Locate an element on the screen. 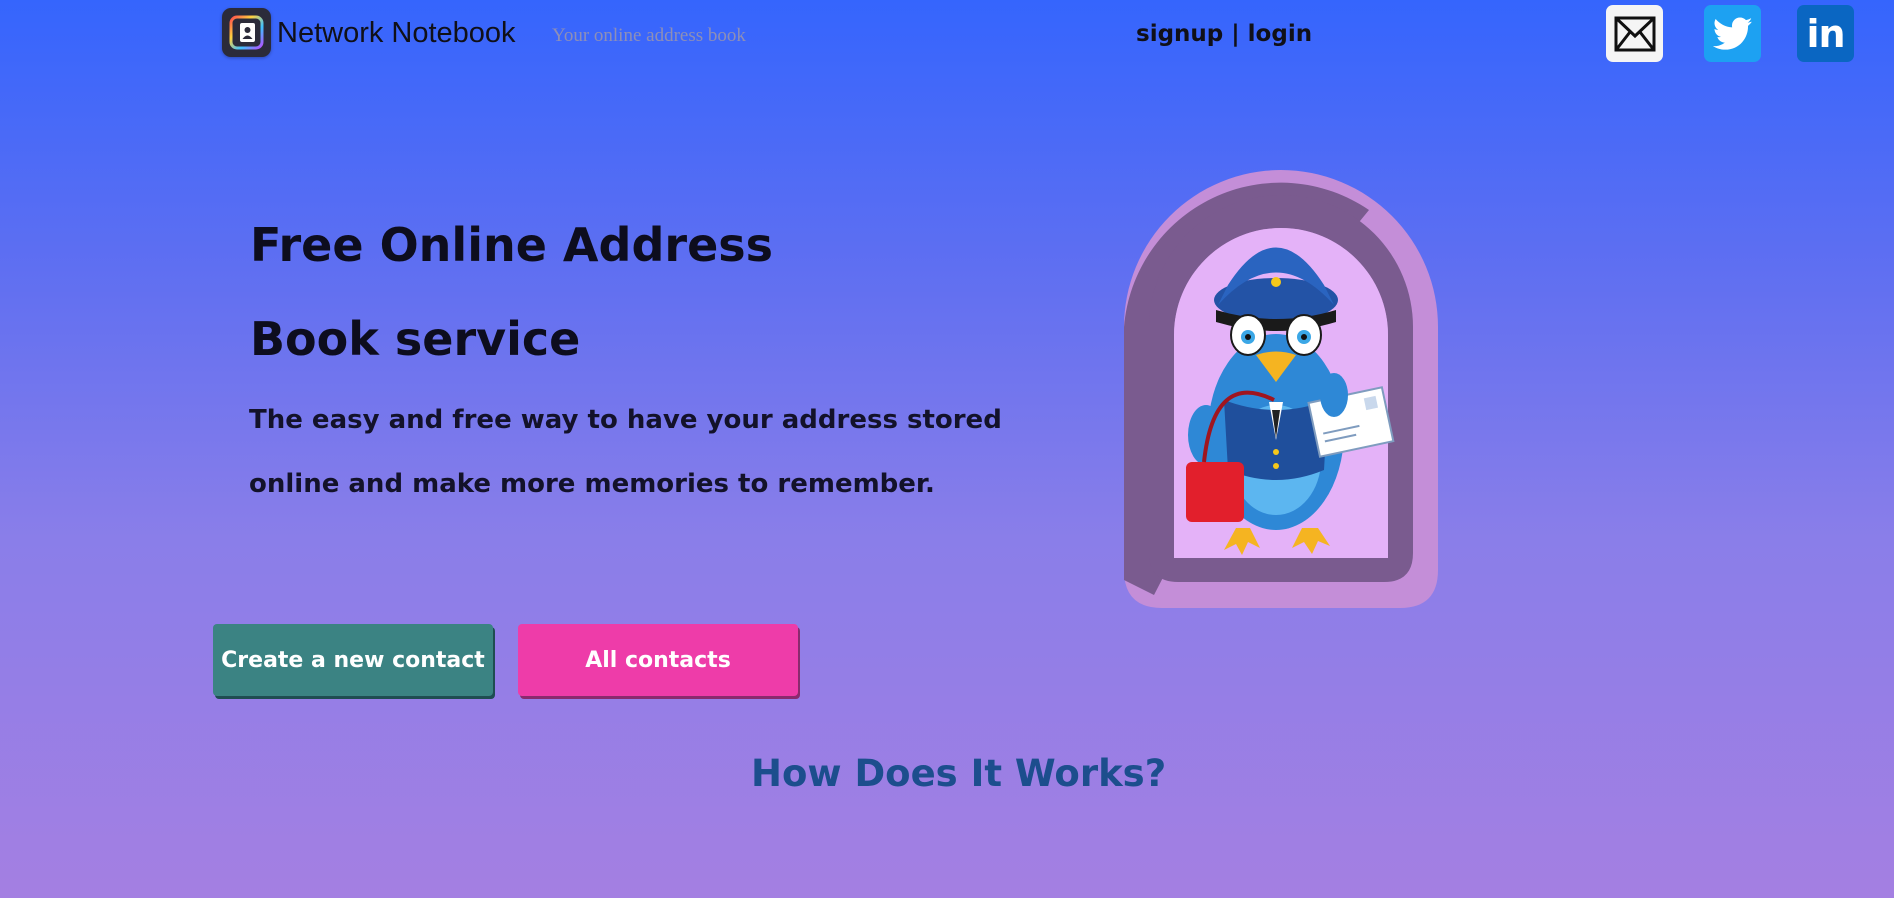 Image resolution: width=1894 pixels, height=898 pixels. brand-name: Network Notebook is located at coordinates (396, 33).